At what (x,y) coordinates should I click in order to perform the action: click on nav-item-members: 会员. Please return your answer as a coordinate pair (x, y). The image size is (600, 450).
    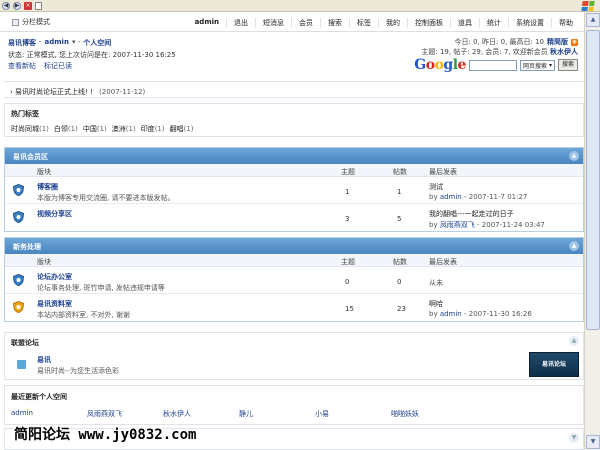
    Looking at the image, I should click on (305, 23).